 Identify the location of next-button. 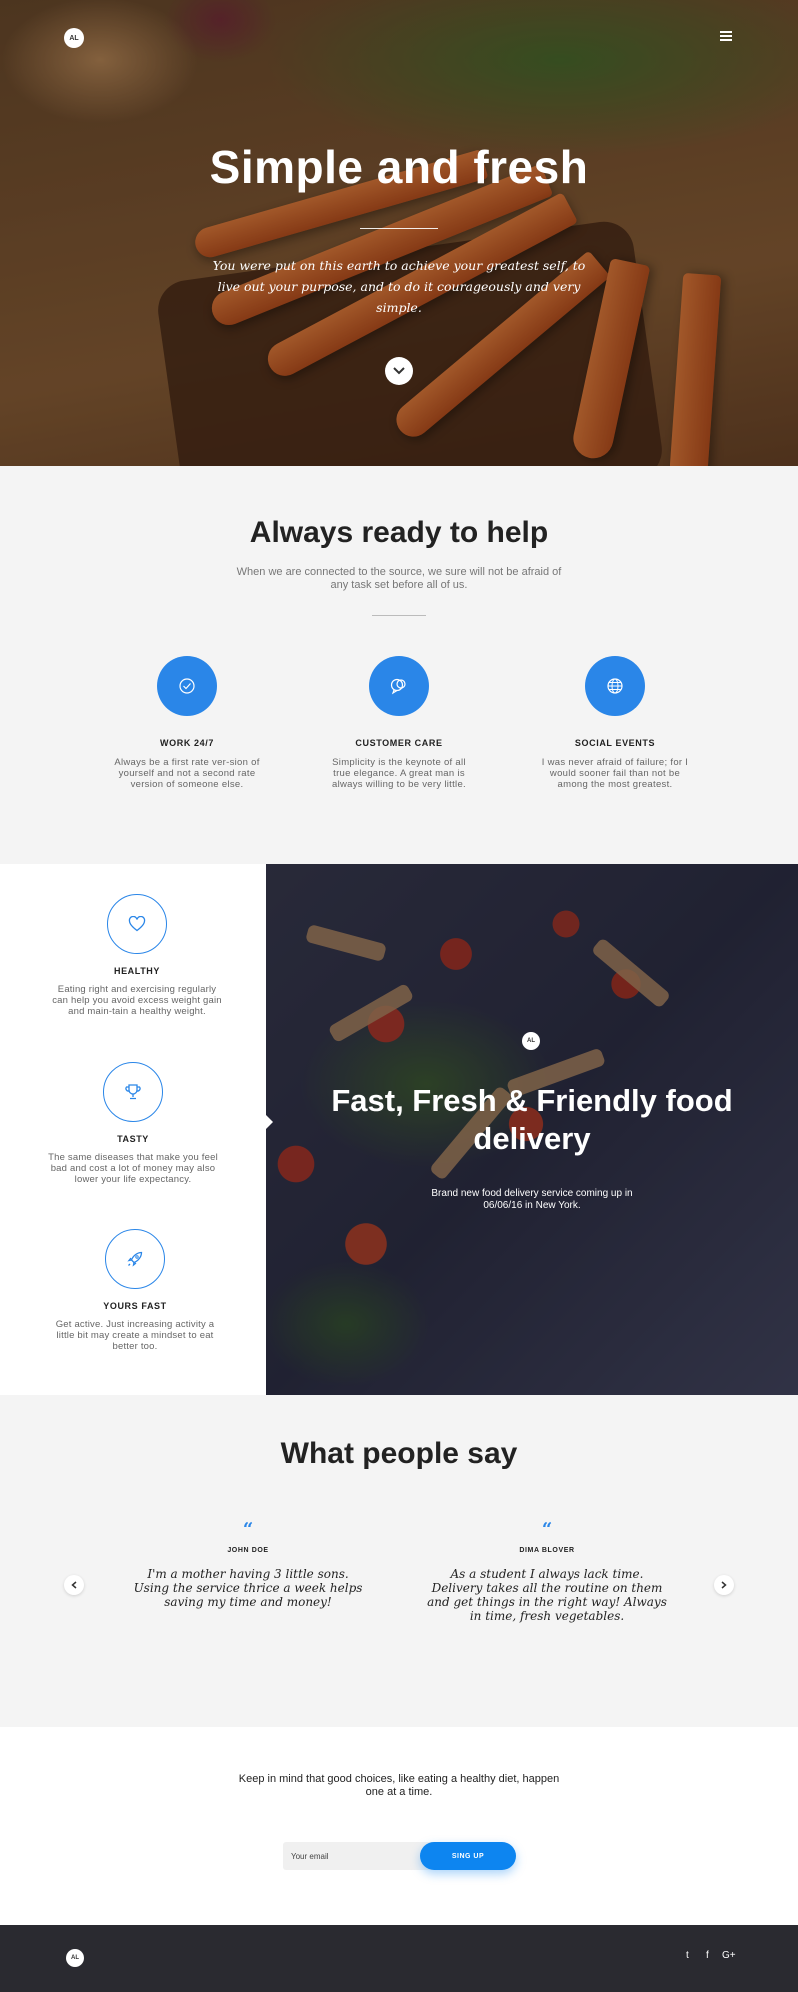
(724, 1585).